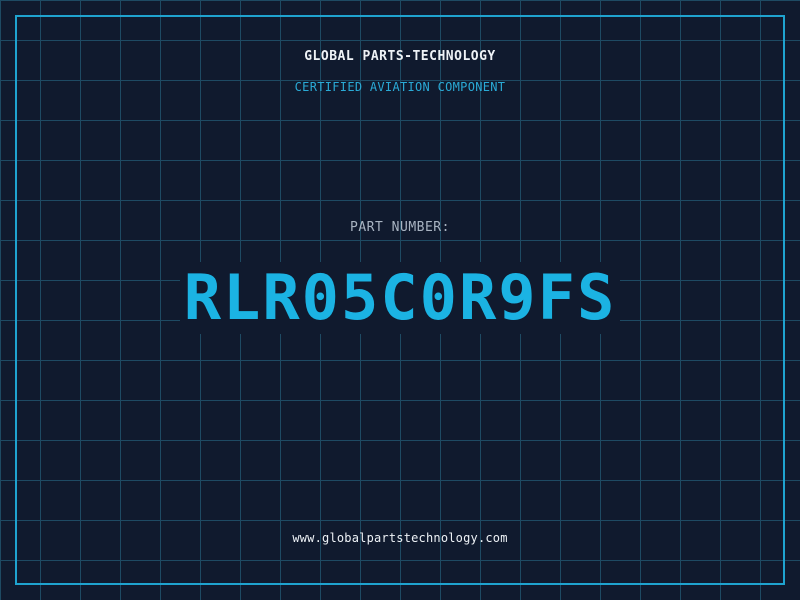 The image size is (800, 600). I want to click on part-number-container: RLR05C0R9FS, so click(400, 298).